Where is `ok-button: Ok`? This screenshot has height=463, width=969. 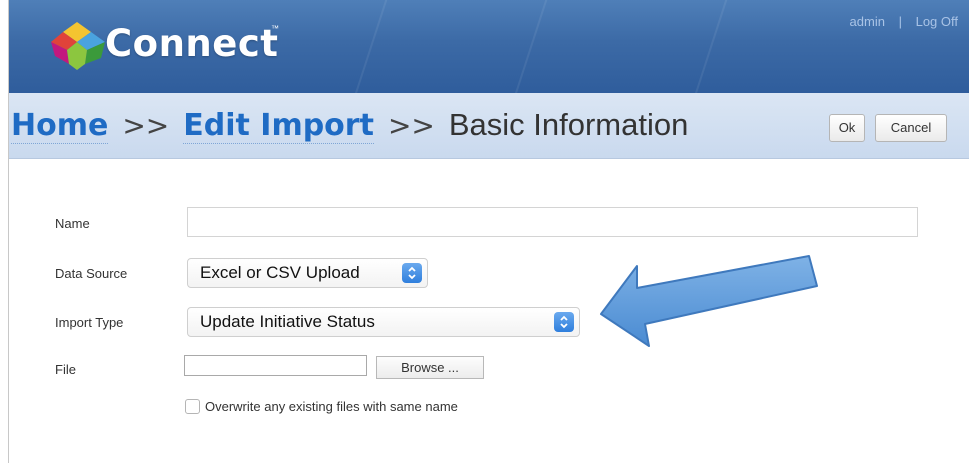
ok-button: Ok is located at coordinates (847, 128).